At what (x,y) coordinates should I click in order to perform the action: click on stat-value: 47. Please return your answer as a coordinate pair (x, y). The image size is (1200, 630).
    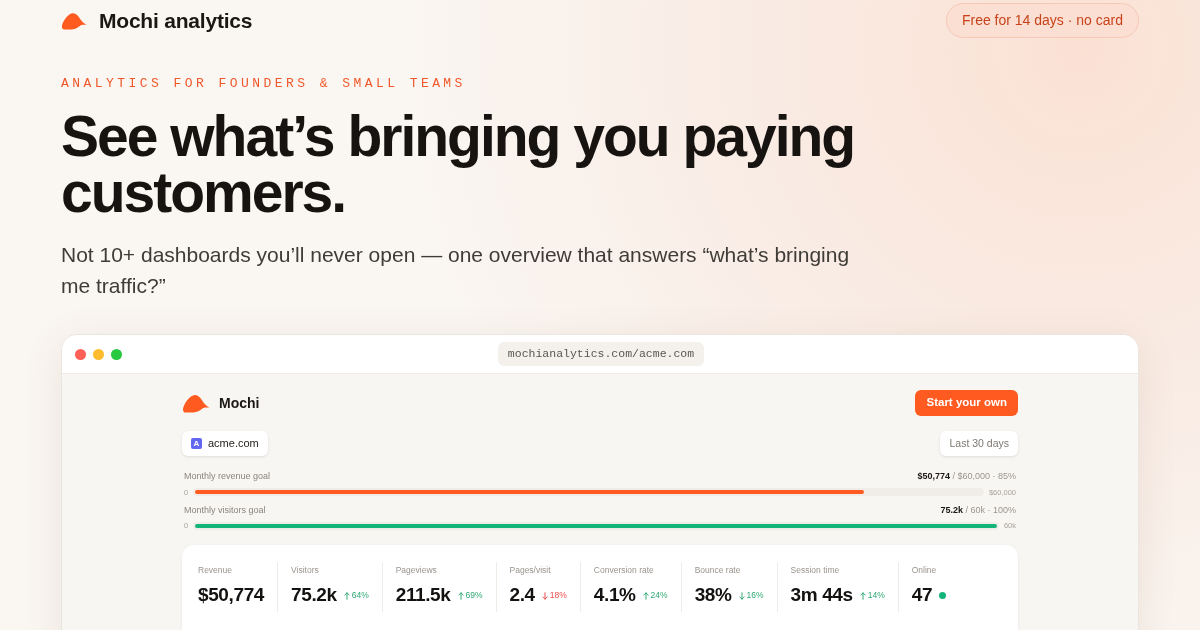
    Looking at the image, I should click on (922, 595).